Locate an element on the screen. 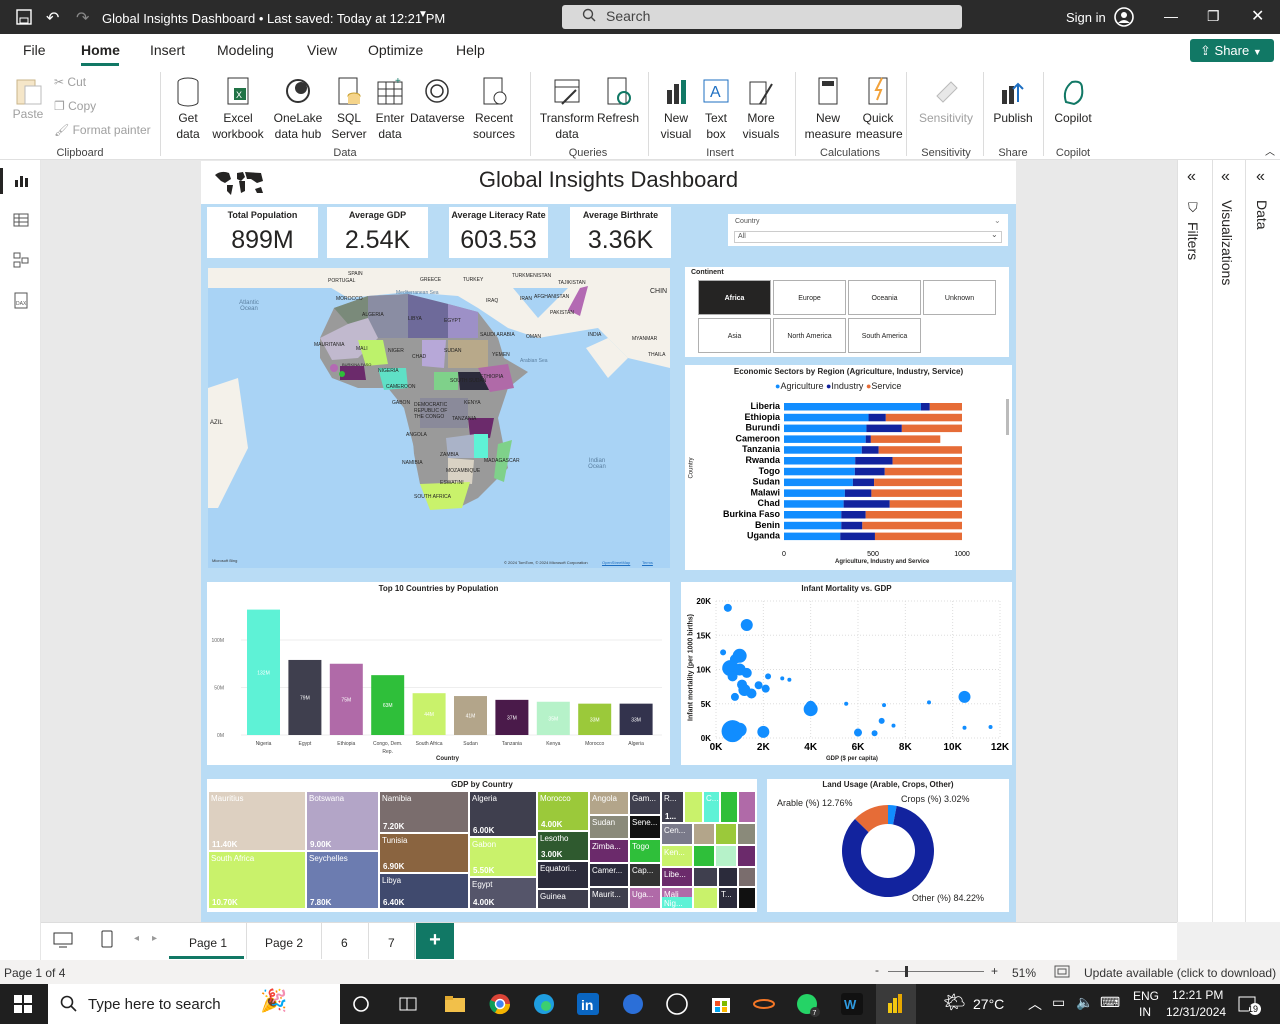 This screenshot has height=1024, width=1280. text-box-button: A Text box is located at coordinates (716, 109).